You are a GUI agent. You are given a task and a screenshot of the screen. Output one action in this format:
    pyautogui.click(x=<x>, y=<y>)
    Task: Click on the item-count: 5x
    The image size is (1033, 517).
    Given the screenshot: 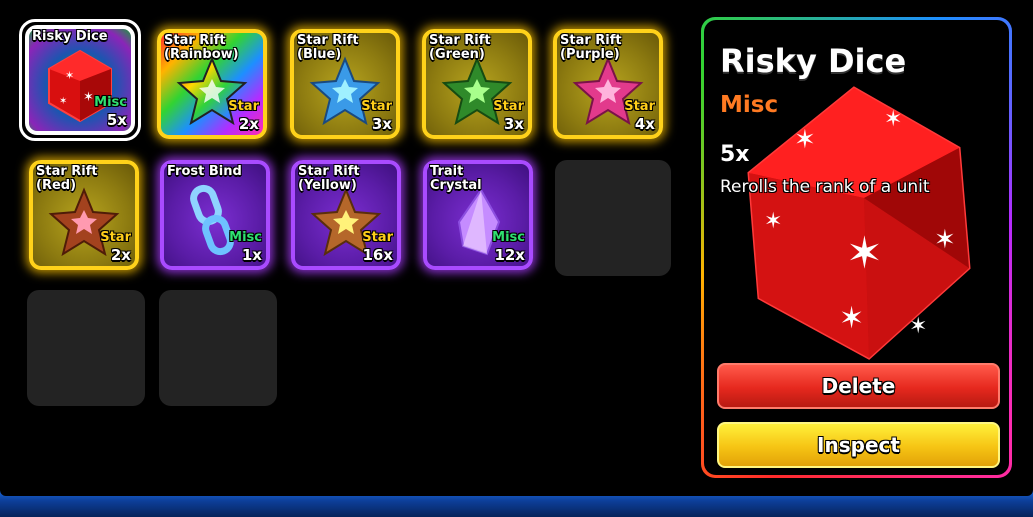 What is the action you would take?
    pyautogui.click(x=735, y=154)
    